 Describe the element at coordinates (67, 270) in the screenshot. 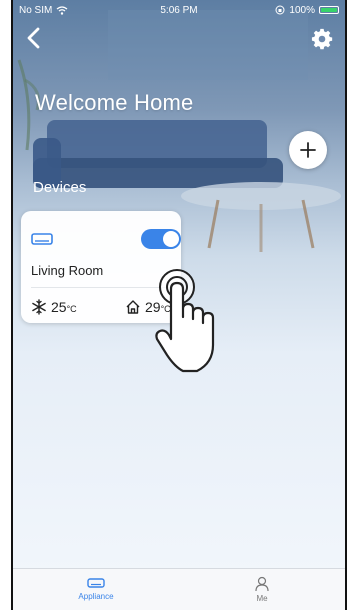

I see `device-name: Living Room` at that location.